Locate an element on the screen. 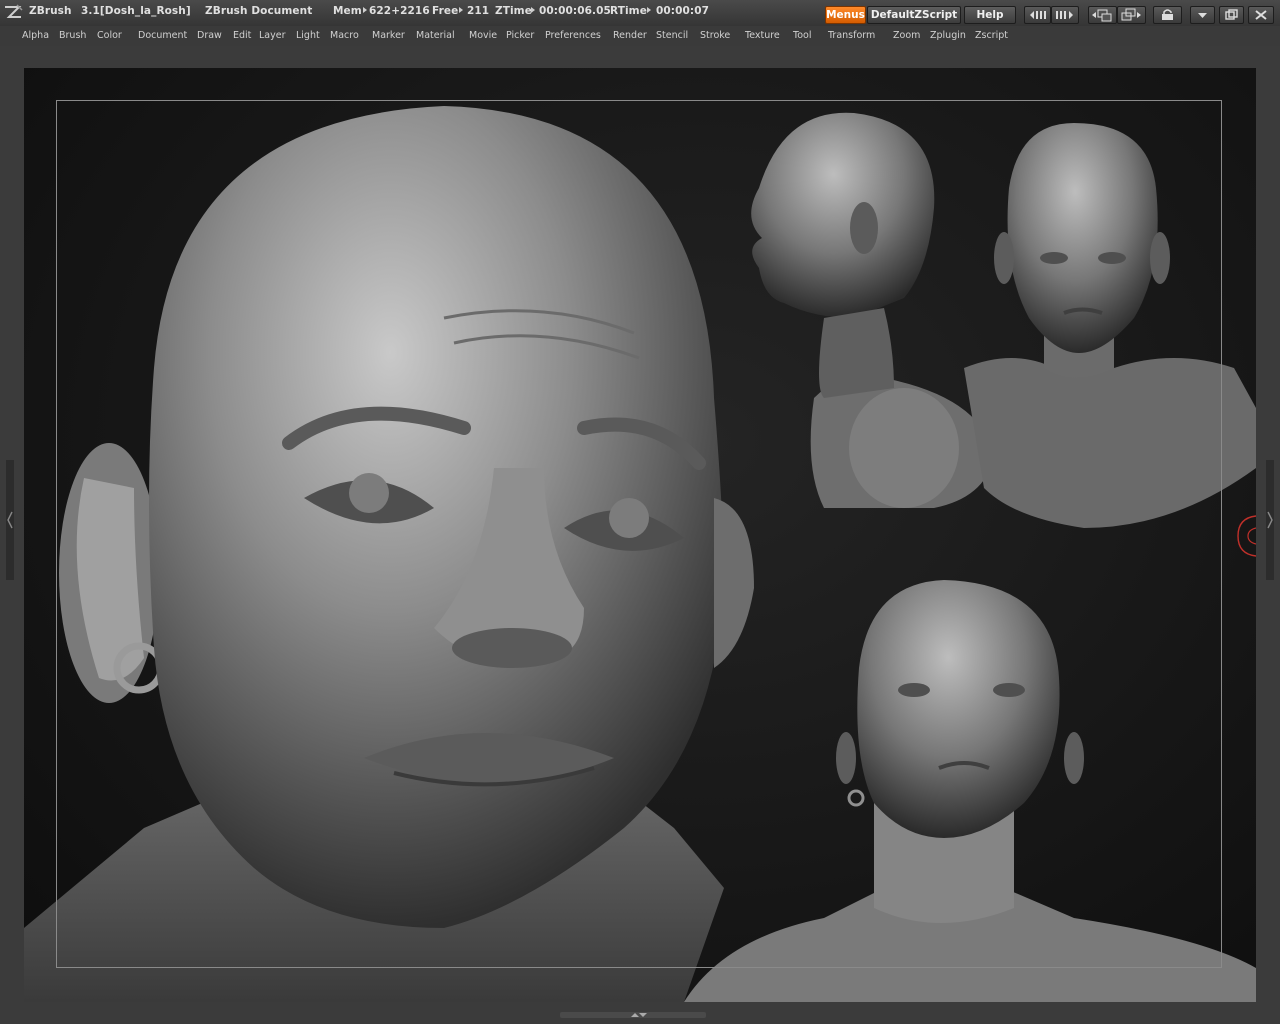 The image size is (1280, 1024). restore-icon is located at coordinates (1231, 15).